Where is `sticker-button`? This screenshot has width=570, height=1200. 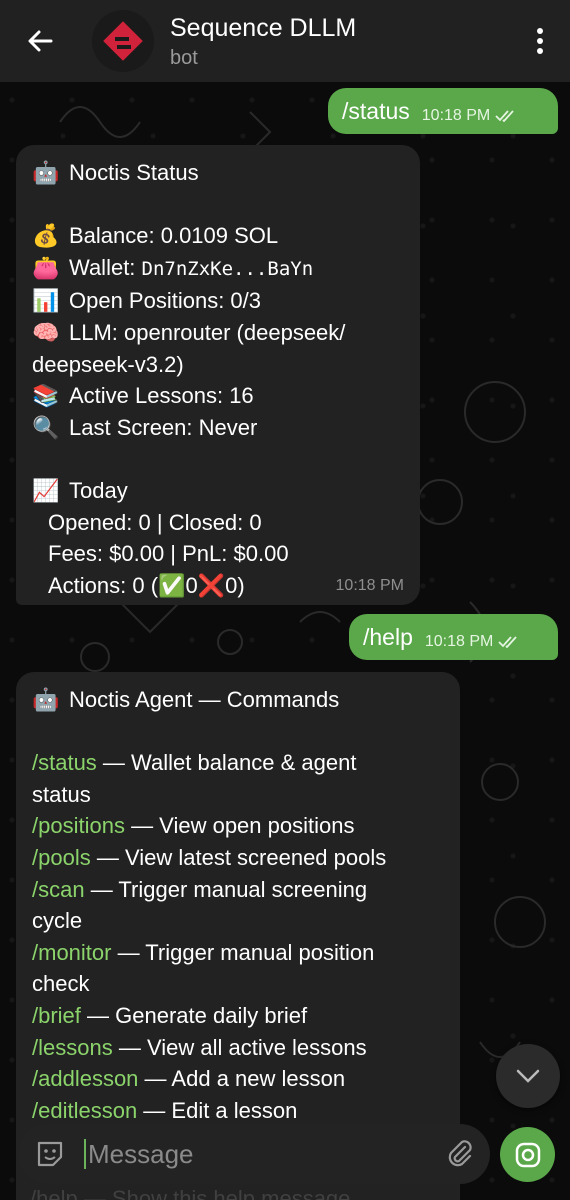
sticker-button is located at coordinates (50, 1154).